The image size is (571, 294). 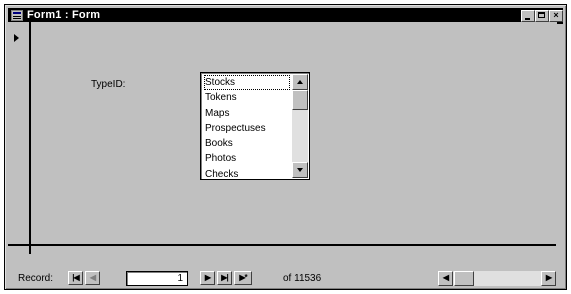 I want to click on record-label: Record:, so click(x=36, y=278).